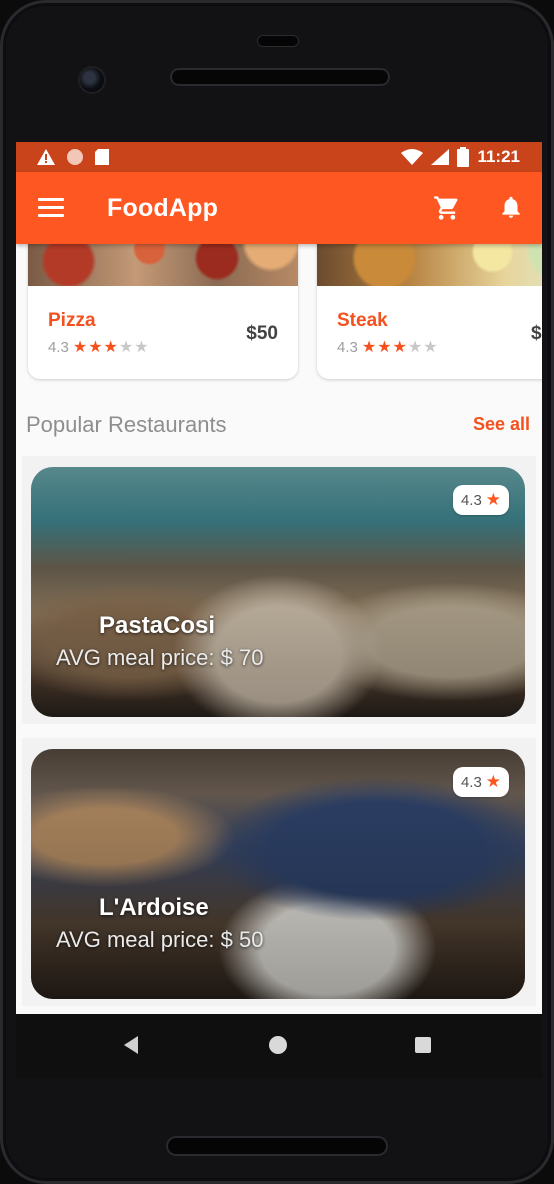  I want to click on food-name: Pizza, so click(72, 320).